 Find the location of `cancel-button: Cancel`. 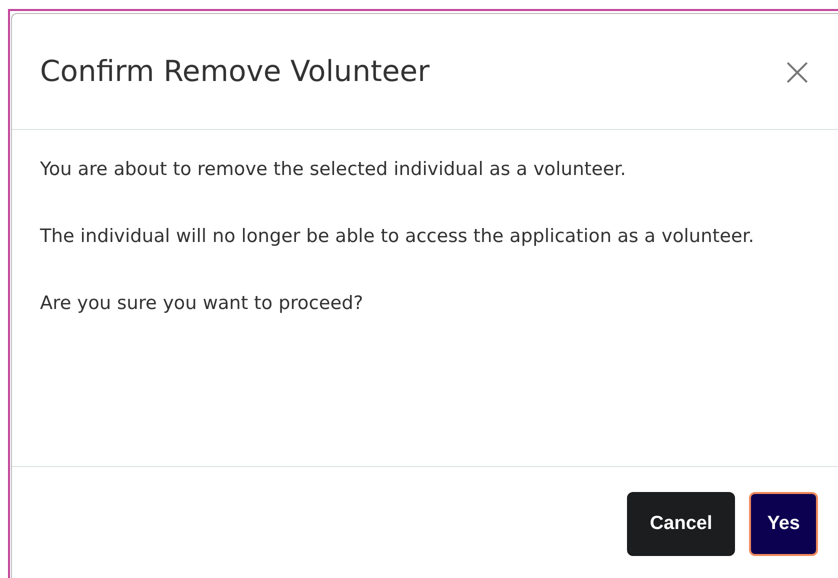

cancel-button: Cancel is located at coordinates (681, 524).